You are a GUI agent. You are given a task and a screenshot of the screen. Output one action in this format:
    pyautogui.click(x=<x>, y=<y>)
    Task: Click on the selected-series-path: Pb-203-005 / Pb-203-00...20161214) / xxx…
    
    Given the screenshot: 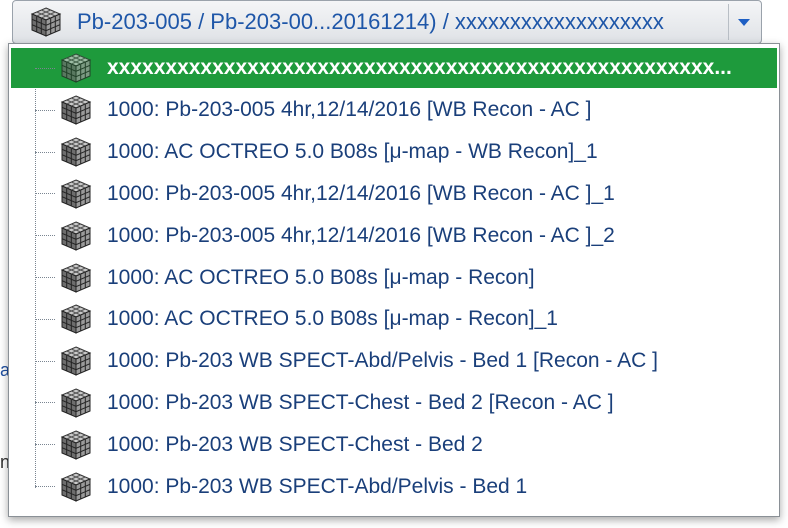 What is the action you would take?
    pyautogui.click(x=370, y=21)
    